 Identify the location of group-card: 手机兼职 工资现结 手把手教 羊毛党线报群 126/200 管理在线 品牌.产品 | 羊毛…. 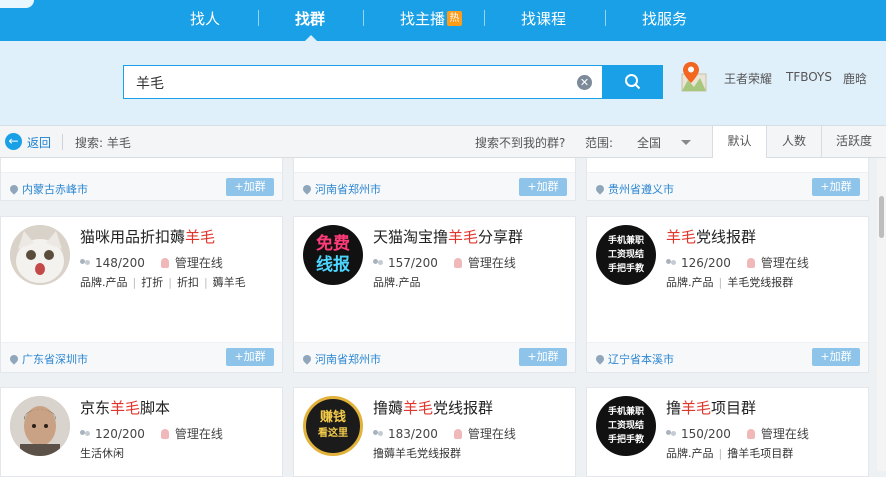
(727, 294).